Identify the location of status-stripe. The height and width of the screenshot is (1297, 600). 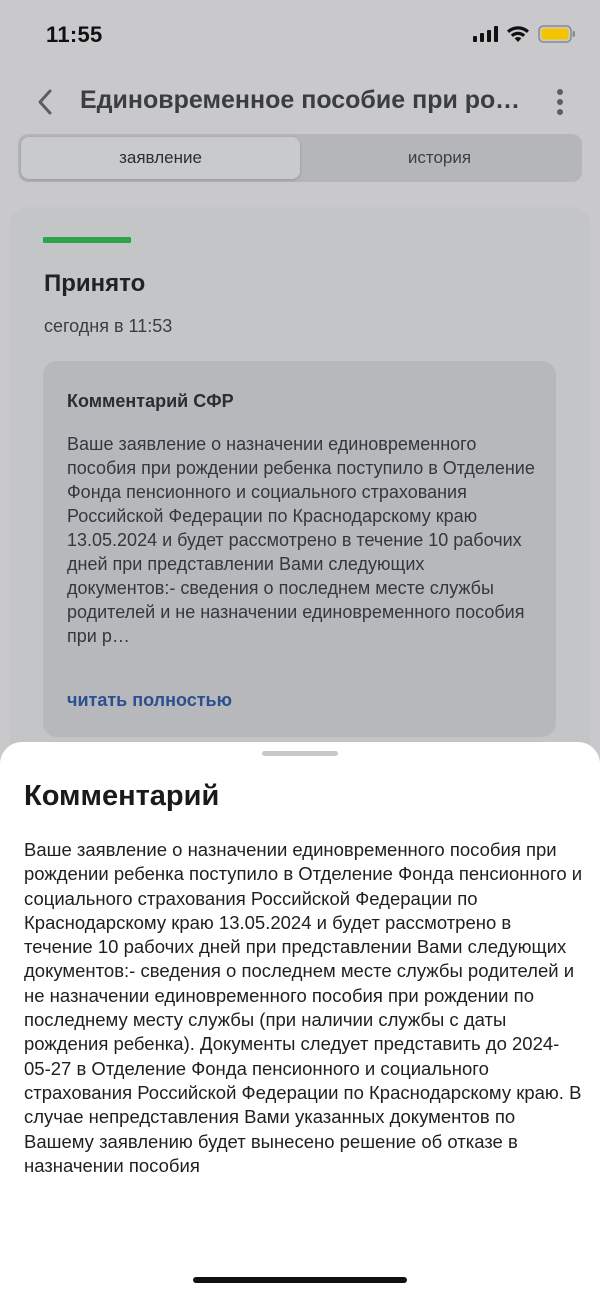
(87, 240).